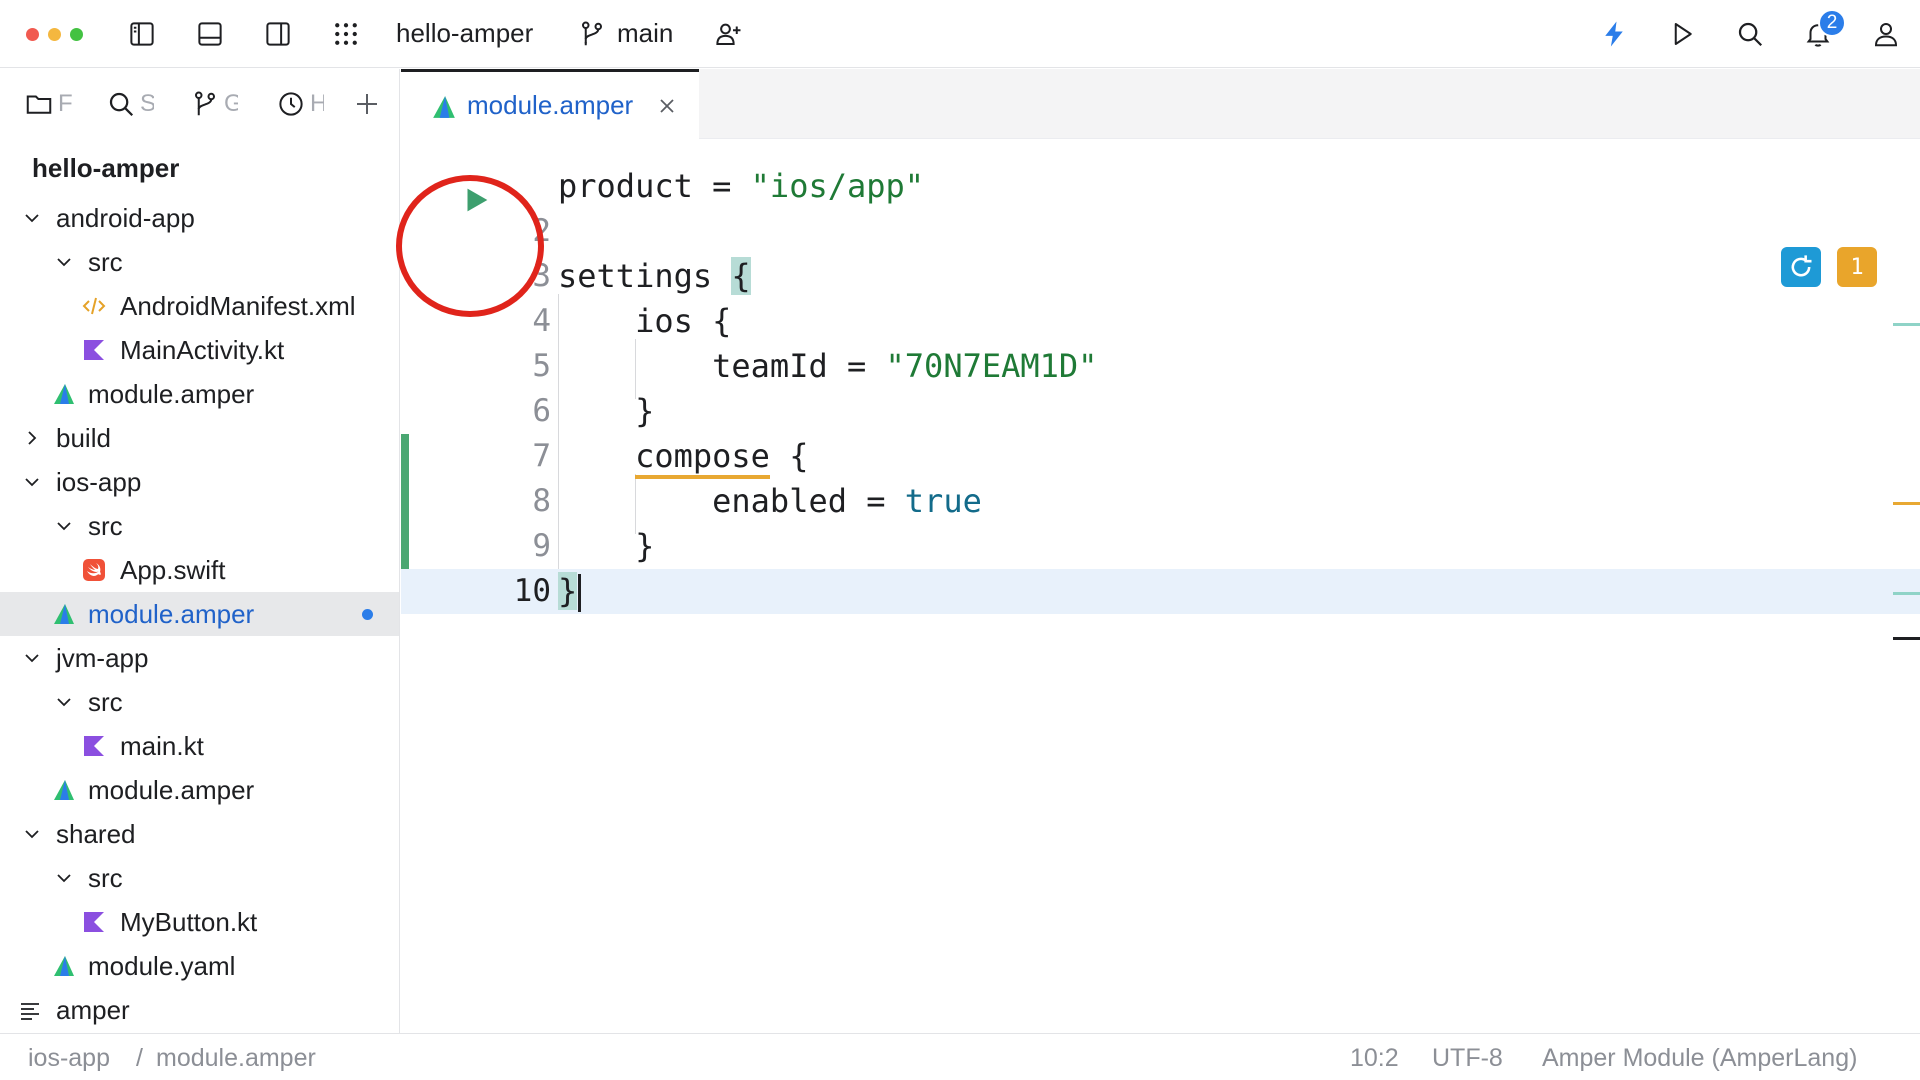  Describe the element at coordinates (1467, 1058) in the screenshot. I see `file-encoding: UTF-8` at that location.